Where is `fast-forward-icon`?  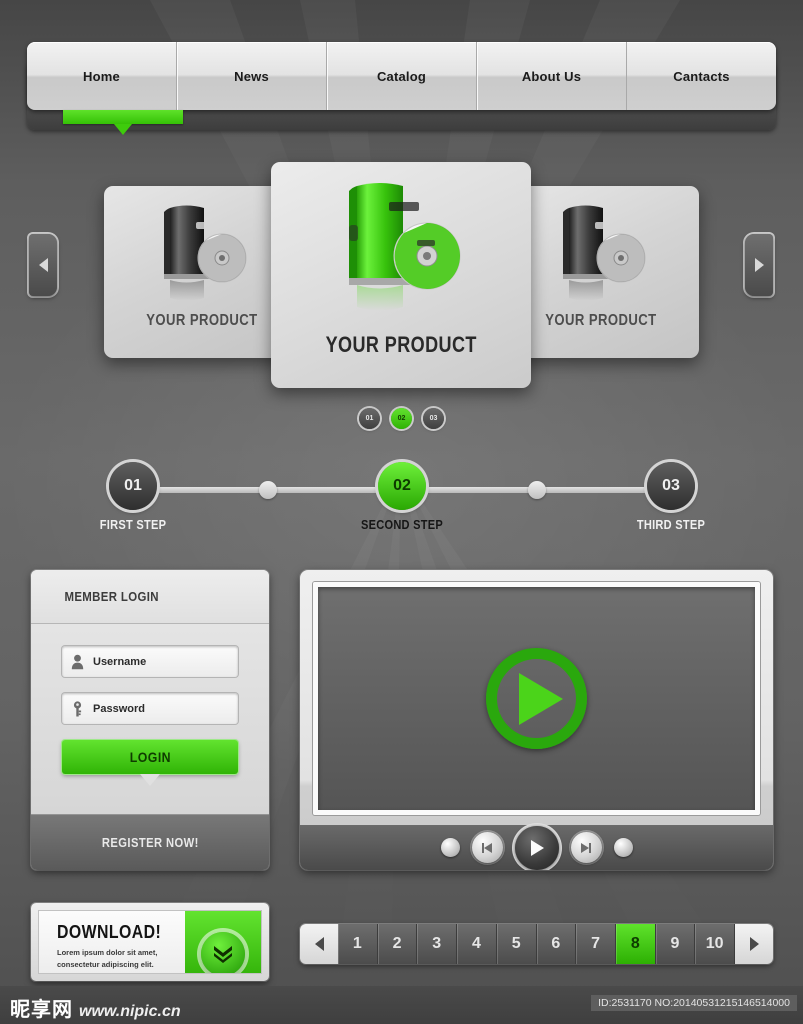 fast-forward-icon is located at coordinates (586, 847).